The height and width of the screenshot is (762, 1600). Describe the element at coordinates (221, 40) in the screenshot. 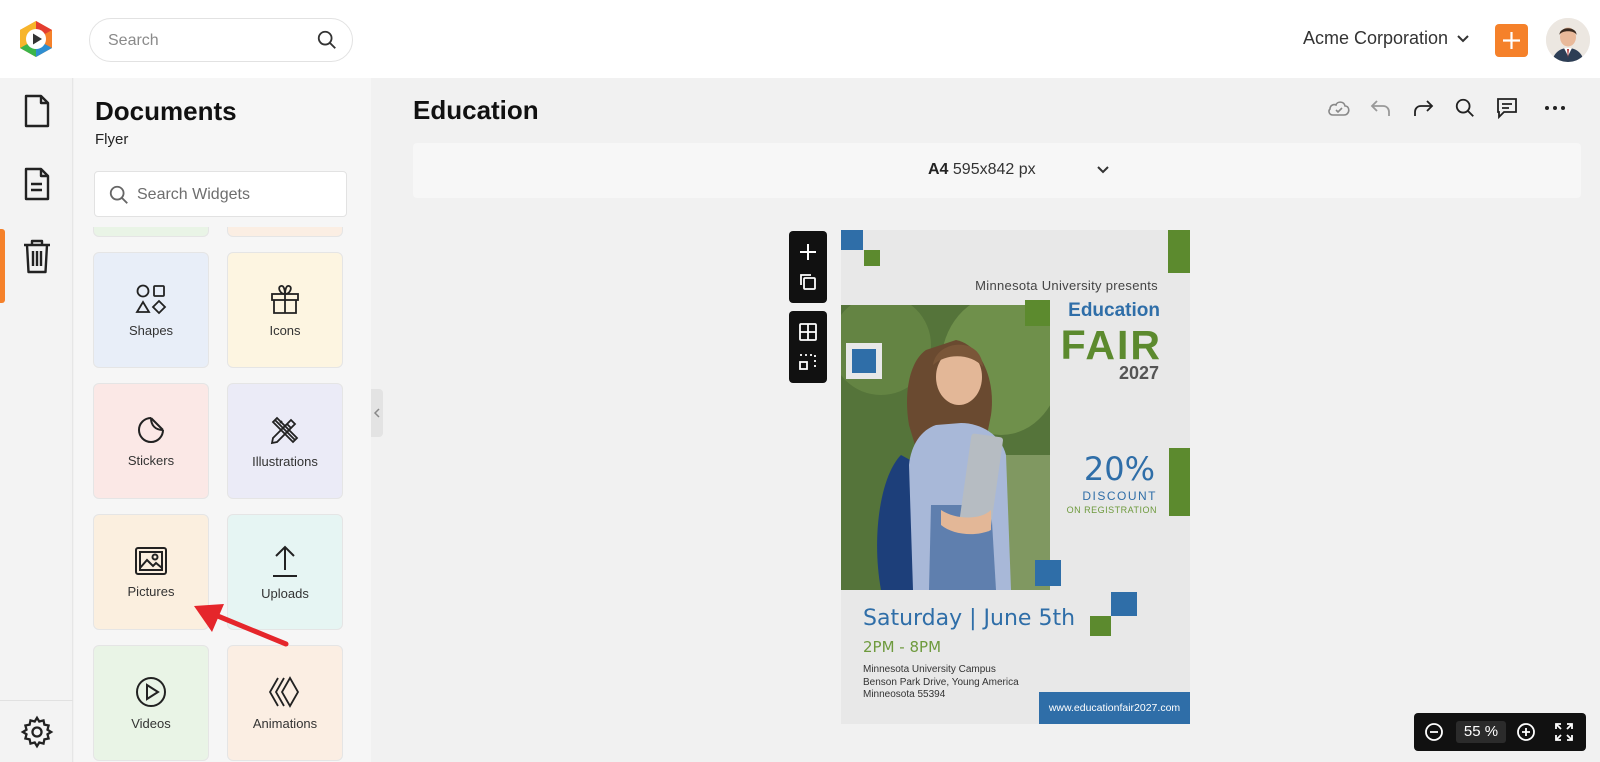

I see `global-search-input: Search` at that location.